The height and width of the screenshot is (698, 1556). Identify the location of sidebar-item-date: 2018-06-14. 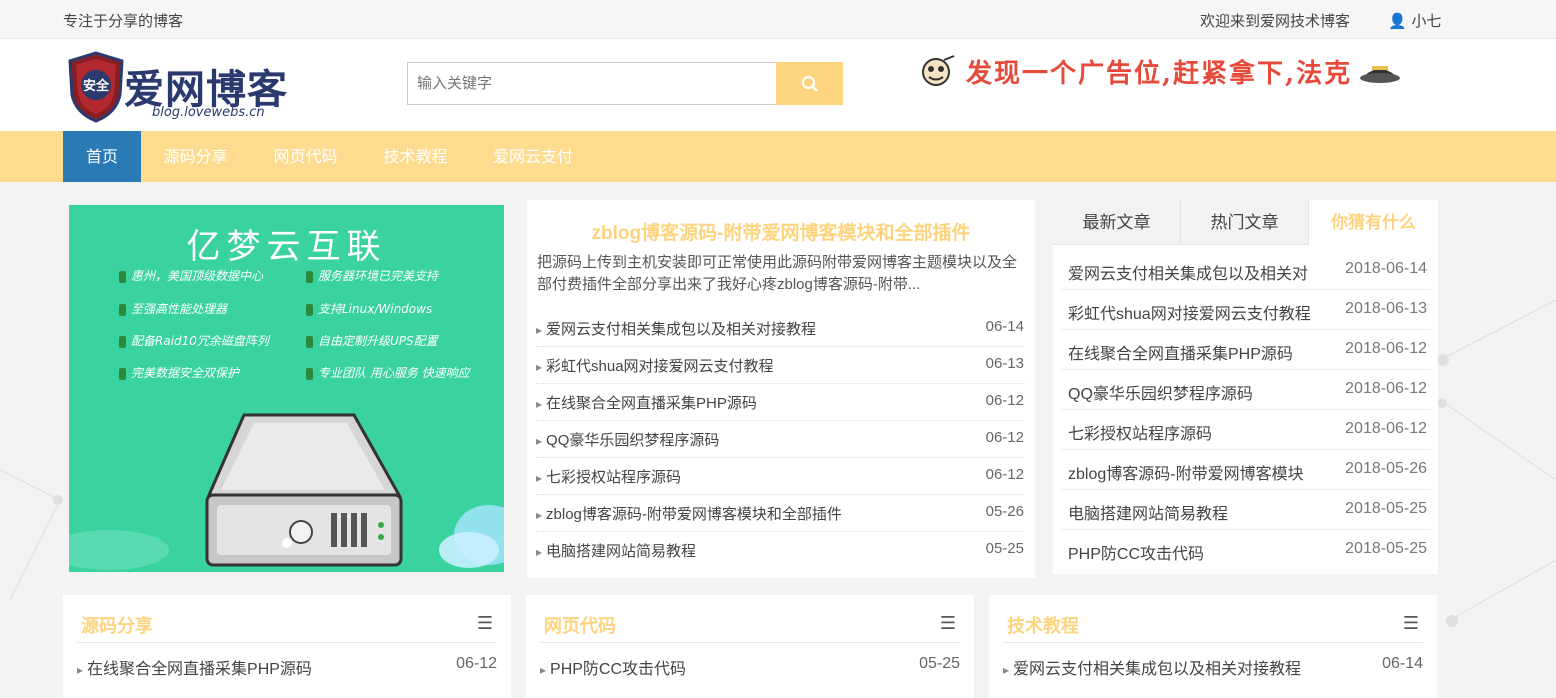
(1386, 268).